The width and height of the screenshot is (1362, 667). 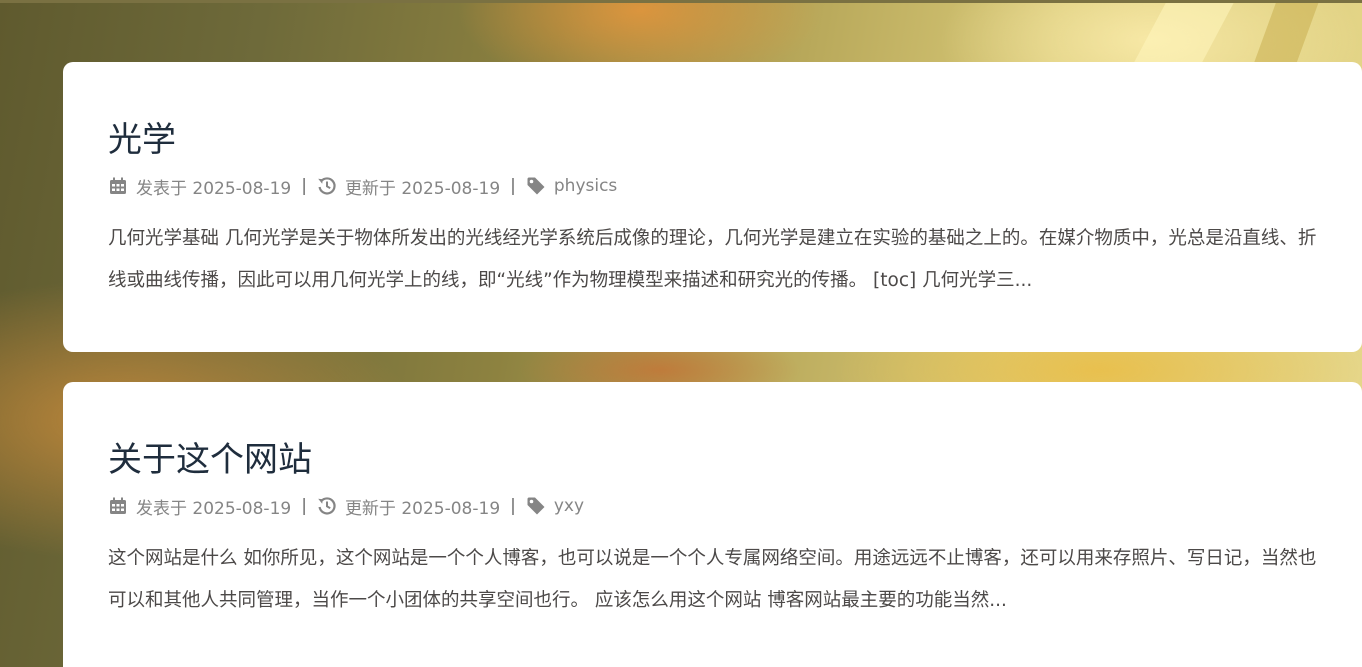 I want to click on post-meta: 发表于 2025-08-19 | 更新于 2025-08-19 | yxy, so click(x=712, y=506).